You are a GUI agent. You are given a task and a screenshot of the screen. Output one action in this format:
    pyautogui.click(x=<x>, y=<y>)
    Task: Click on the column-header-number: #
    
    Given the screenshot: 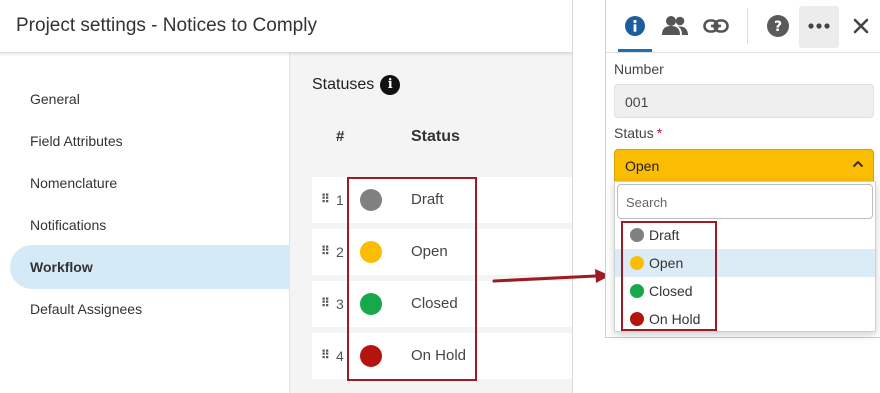 What is the action you would take?
    pyautogui.click(x=340, y=136)
    